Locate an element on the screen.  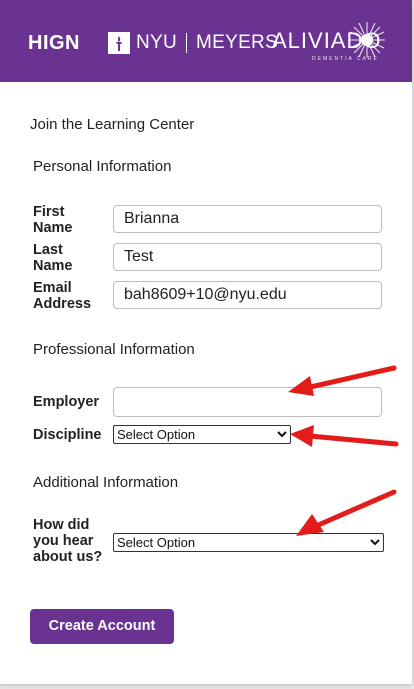
last-name-label: Last Name is located at coordinates (53, 258).